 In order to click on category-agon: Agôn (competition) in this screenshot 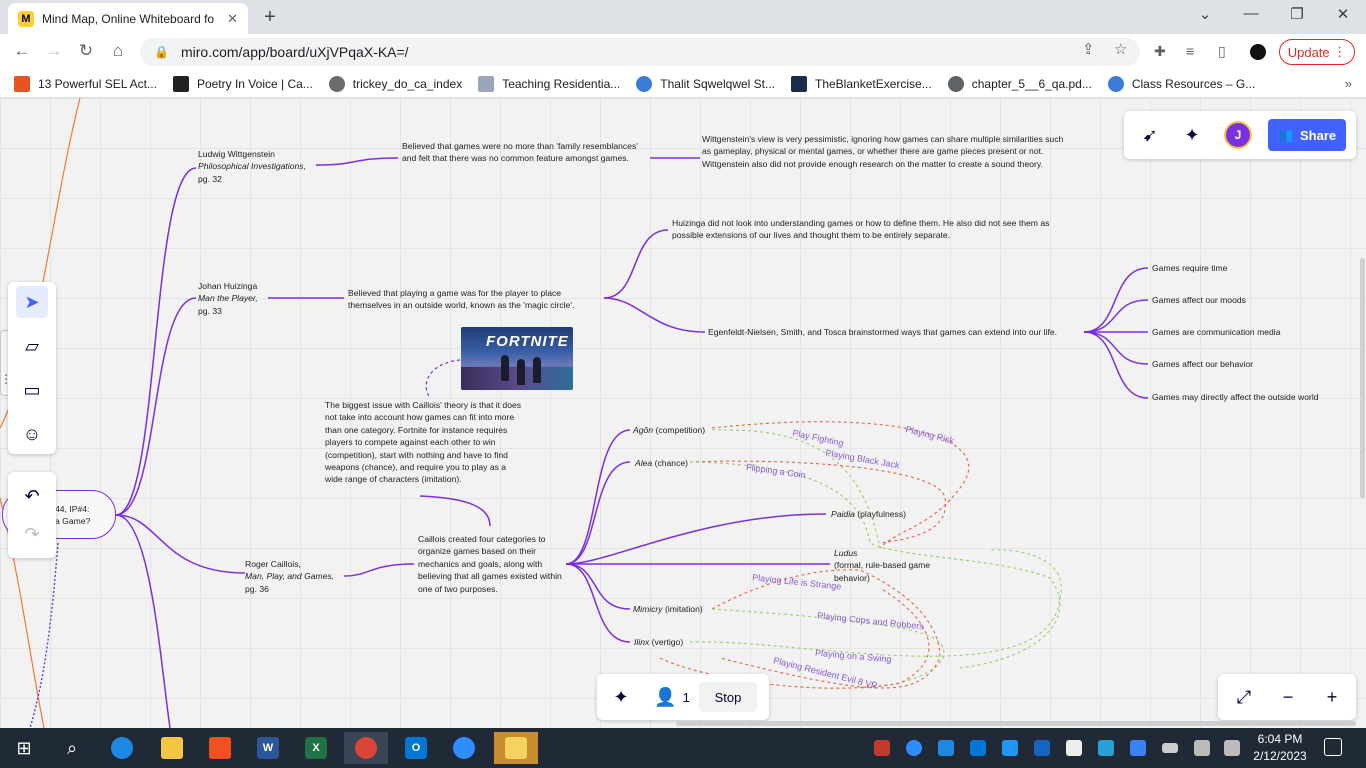, I will do `click(669, 430)`.